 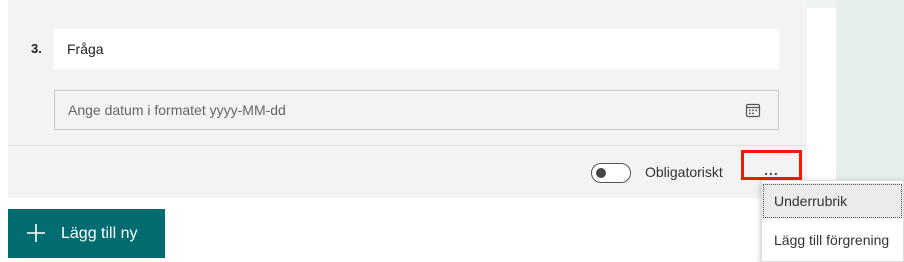 I want to click on add-new-button: Lägg till ny, so click(x=86, y=233).